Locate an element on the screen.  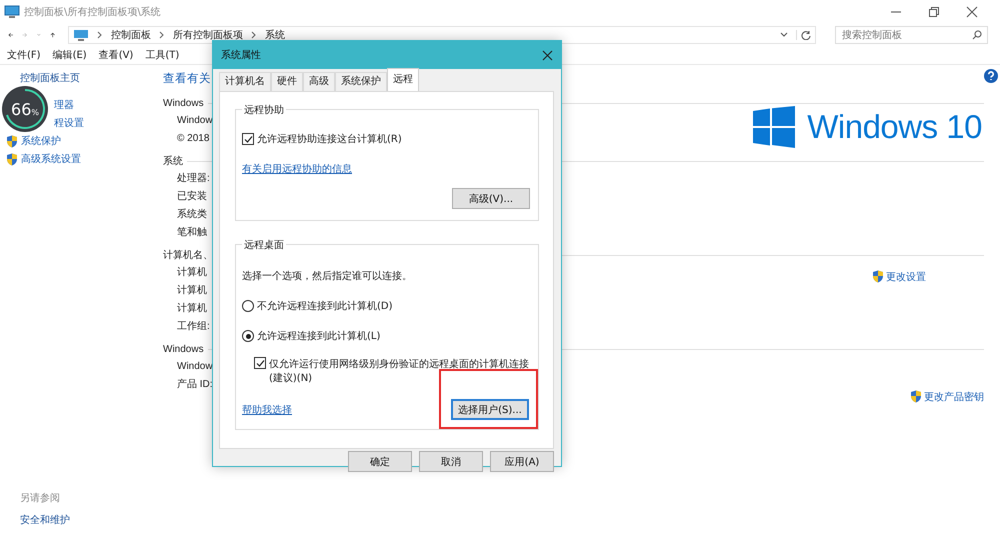
search-field: 搜索控制面板 is located at coordinates (911, 35).